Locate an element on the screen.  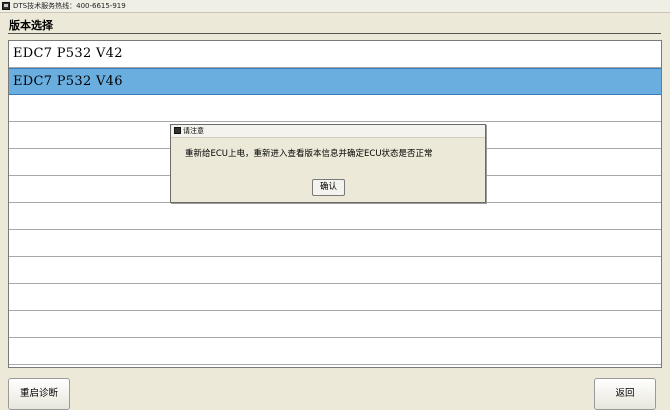
version-list-row: EDC7 P532 V46 is located at coordinates (335, 81).